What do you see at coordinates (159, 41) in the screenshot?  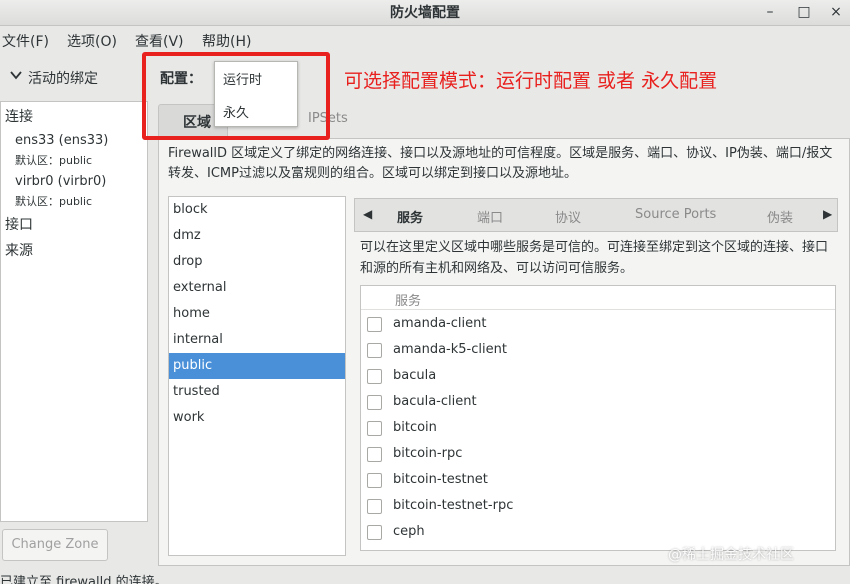 I see `menu-view: 查看(V)` at bounding box center [159, 41].